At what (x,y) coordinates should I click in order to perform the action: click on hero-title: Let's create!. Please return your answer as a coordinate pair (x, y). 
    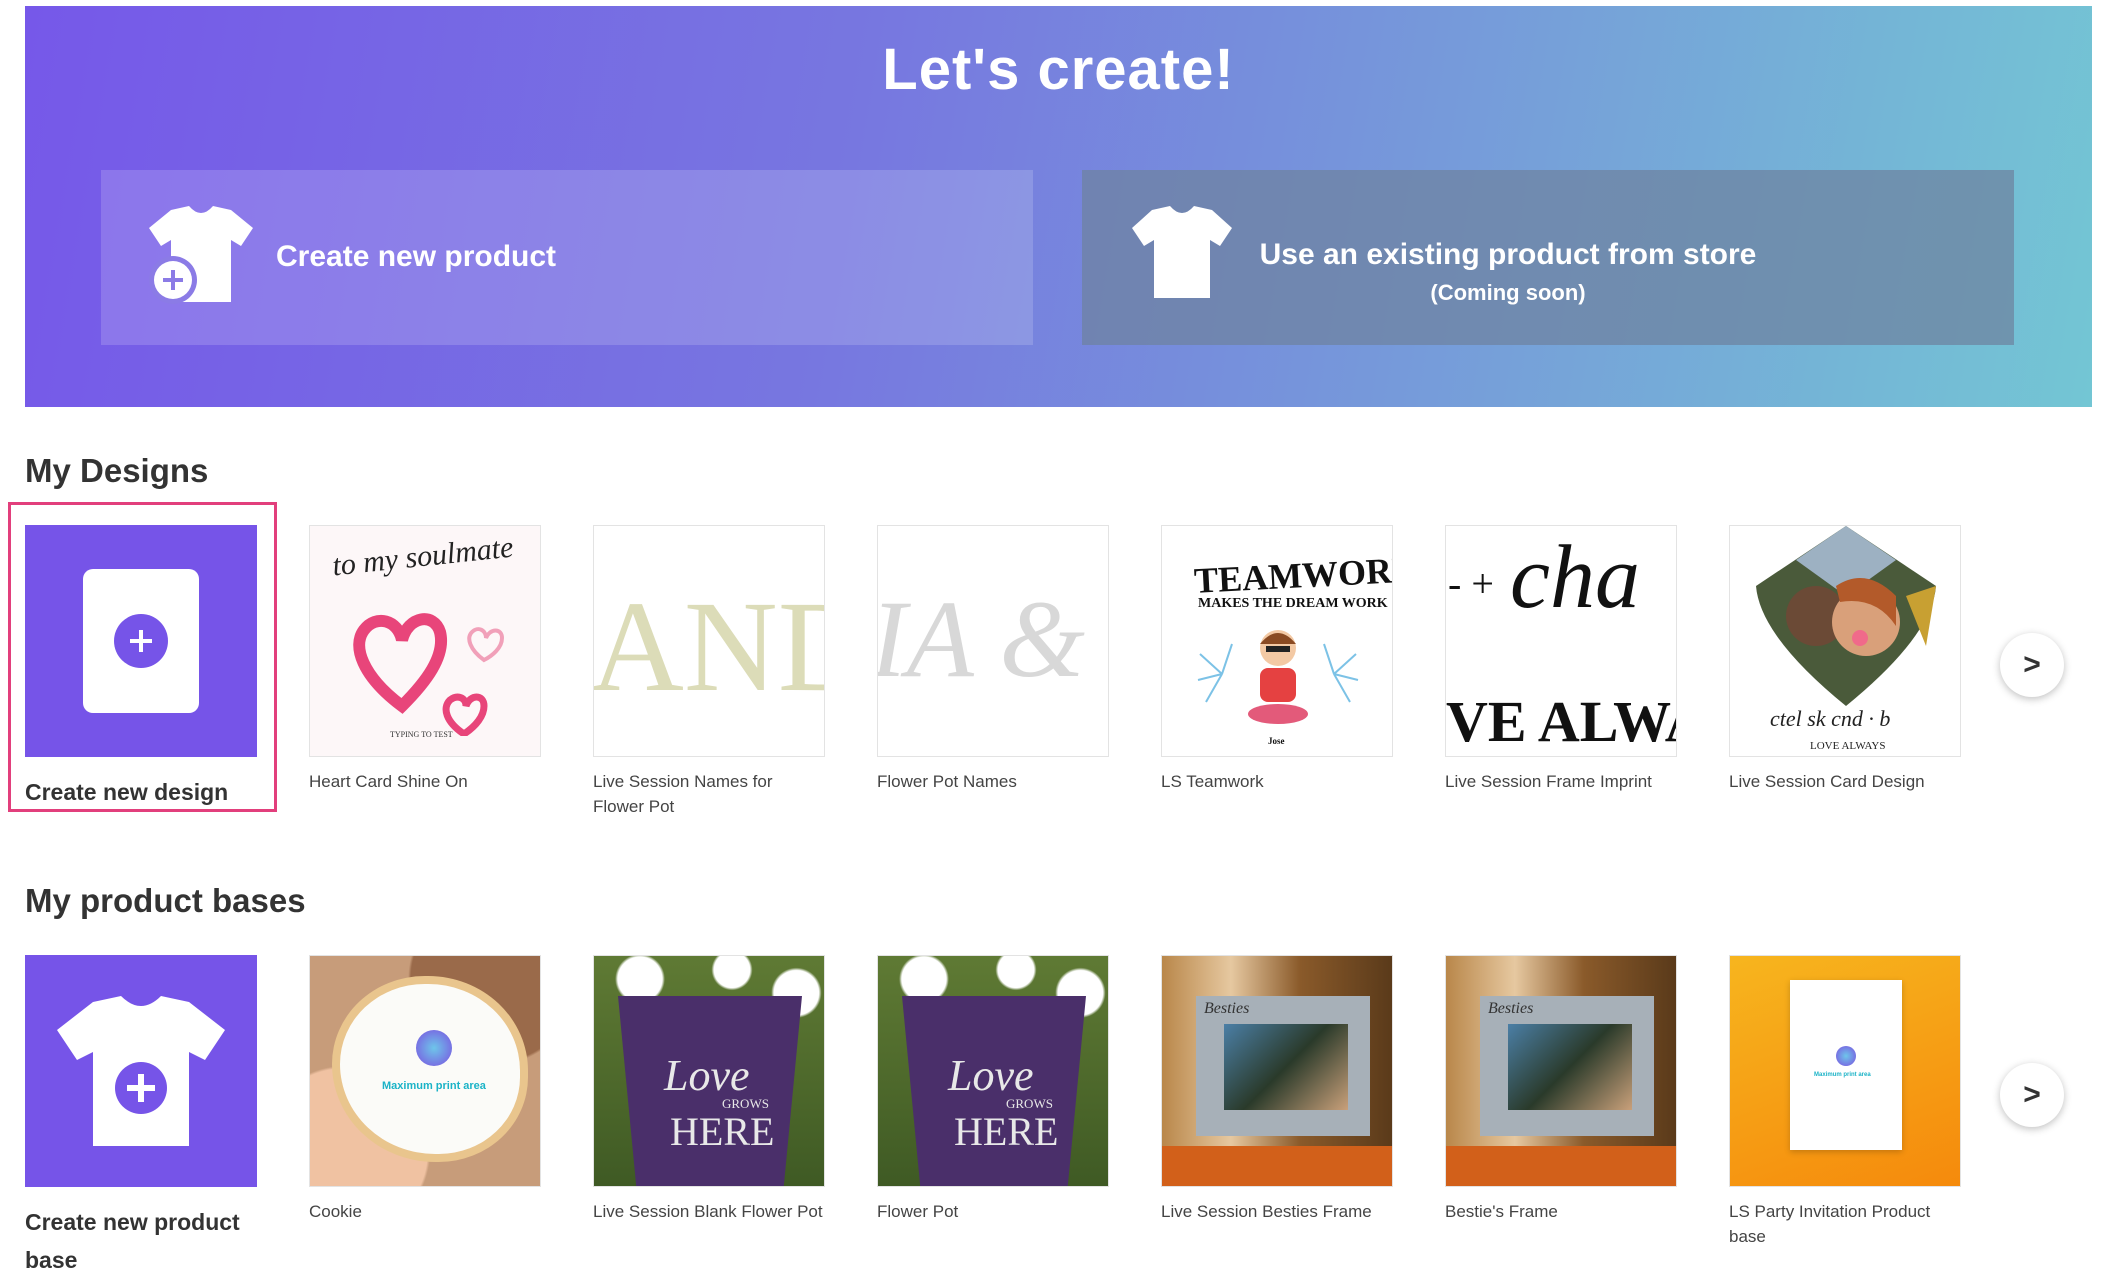
    Looking at the image, I should click on (1058, 69).